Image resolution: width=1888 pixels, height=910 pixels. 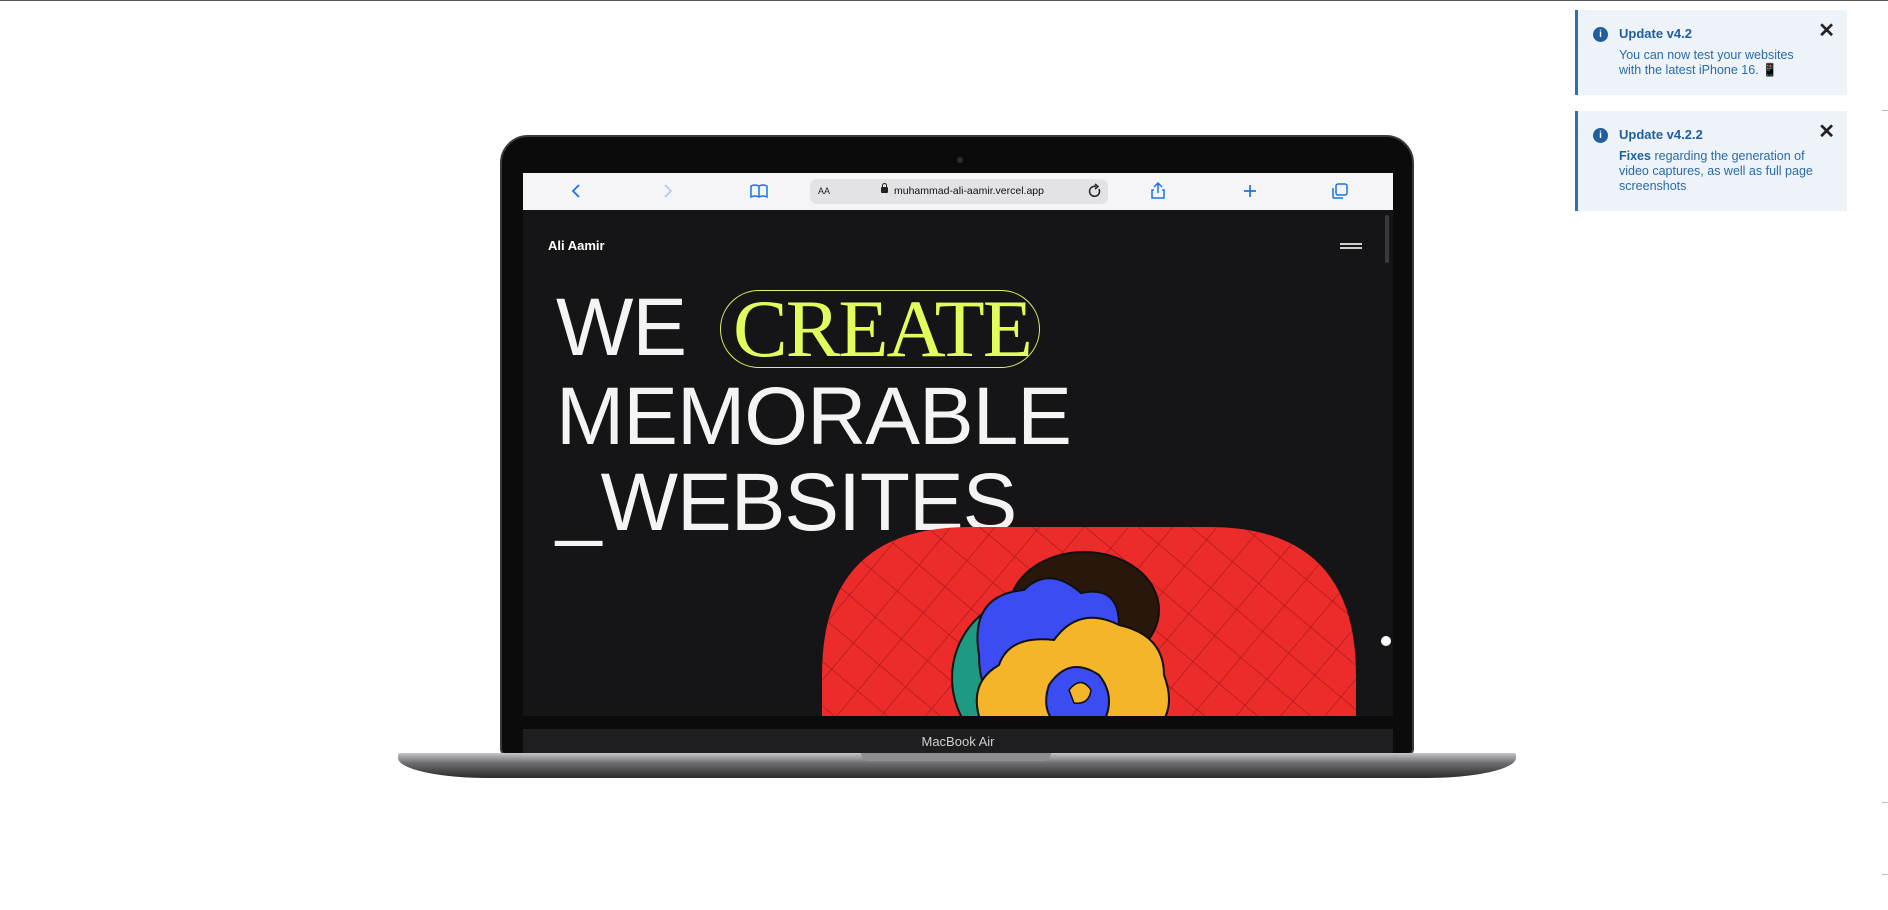 What do you see at coordinates (1095, 195) in the screenshot?
I see `reload-icon` at bounding box center [1095, 195].